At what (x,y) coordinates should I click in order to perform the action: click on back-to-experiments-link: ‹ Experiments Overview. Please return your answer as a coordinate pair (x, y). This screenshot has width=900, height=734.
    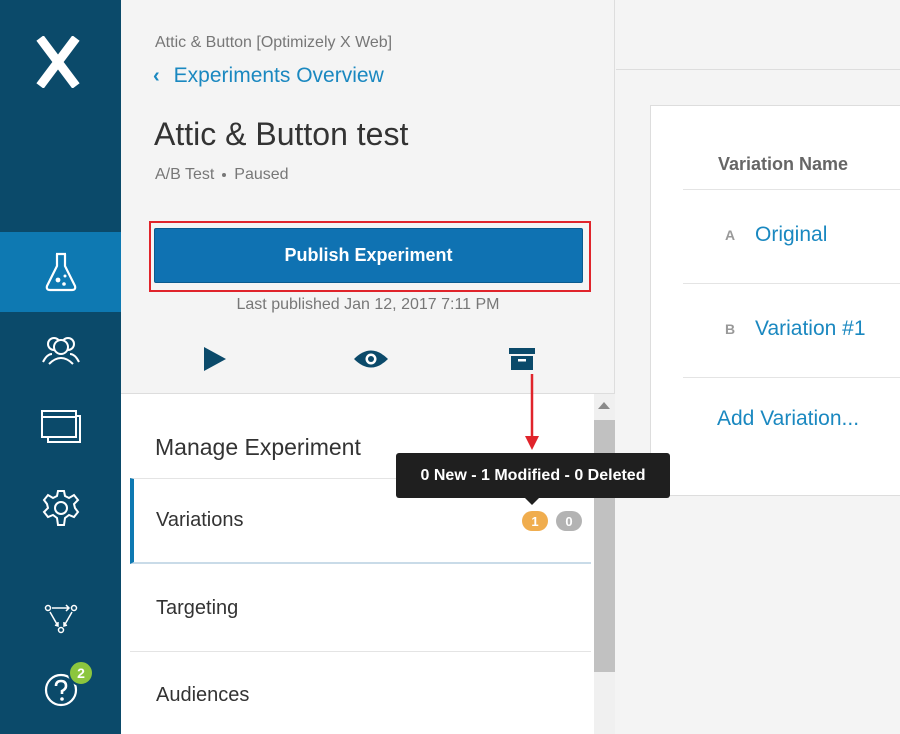
    Looking at the image, I should click on (268, 76).